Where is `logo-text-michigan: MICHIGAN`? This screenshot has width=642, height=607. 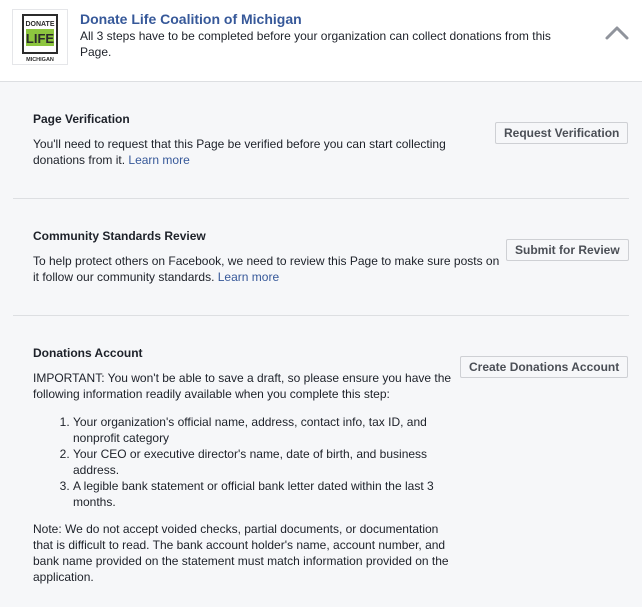 logo-text-michigan: MICHIGAN is located at coordinates (40, 60).